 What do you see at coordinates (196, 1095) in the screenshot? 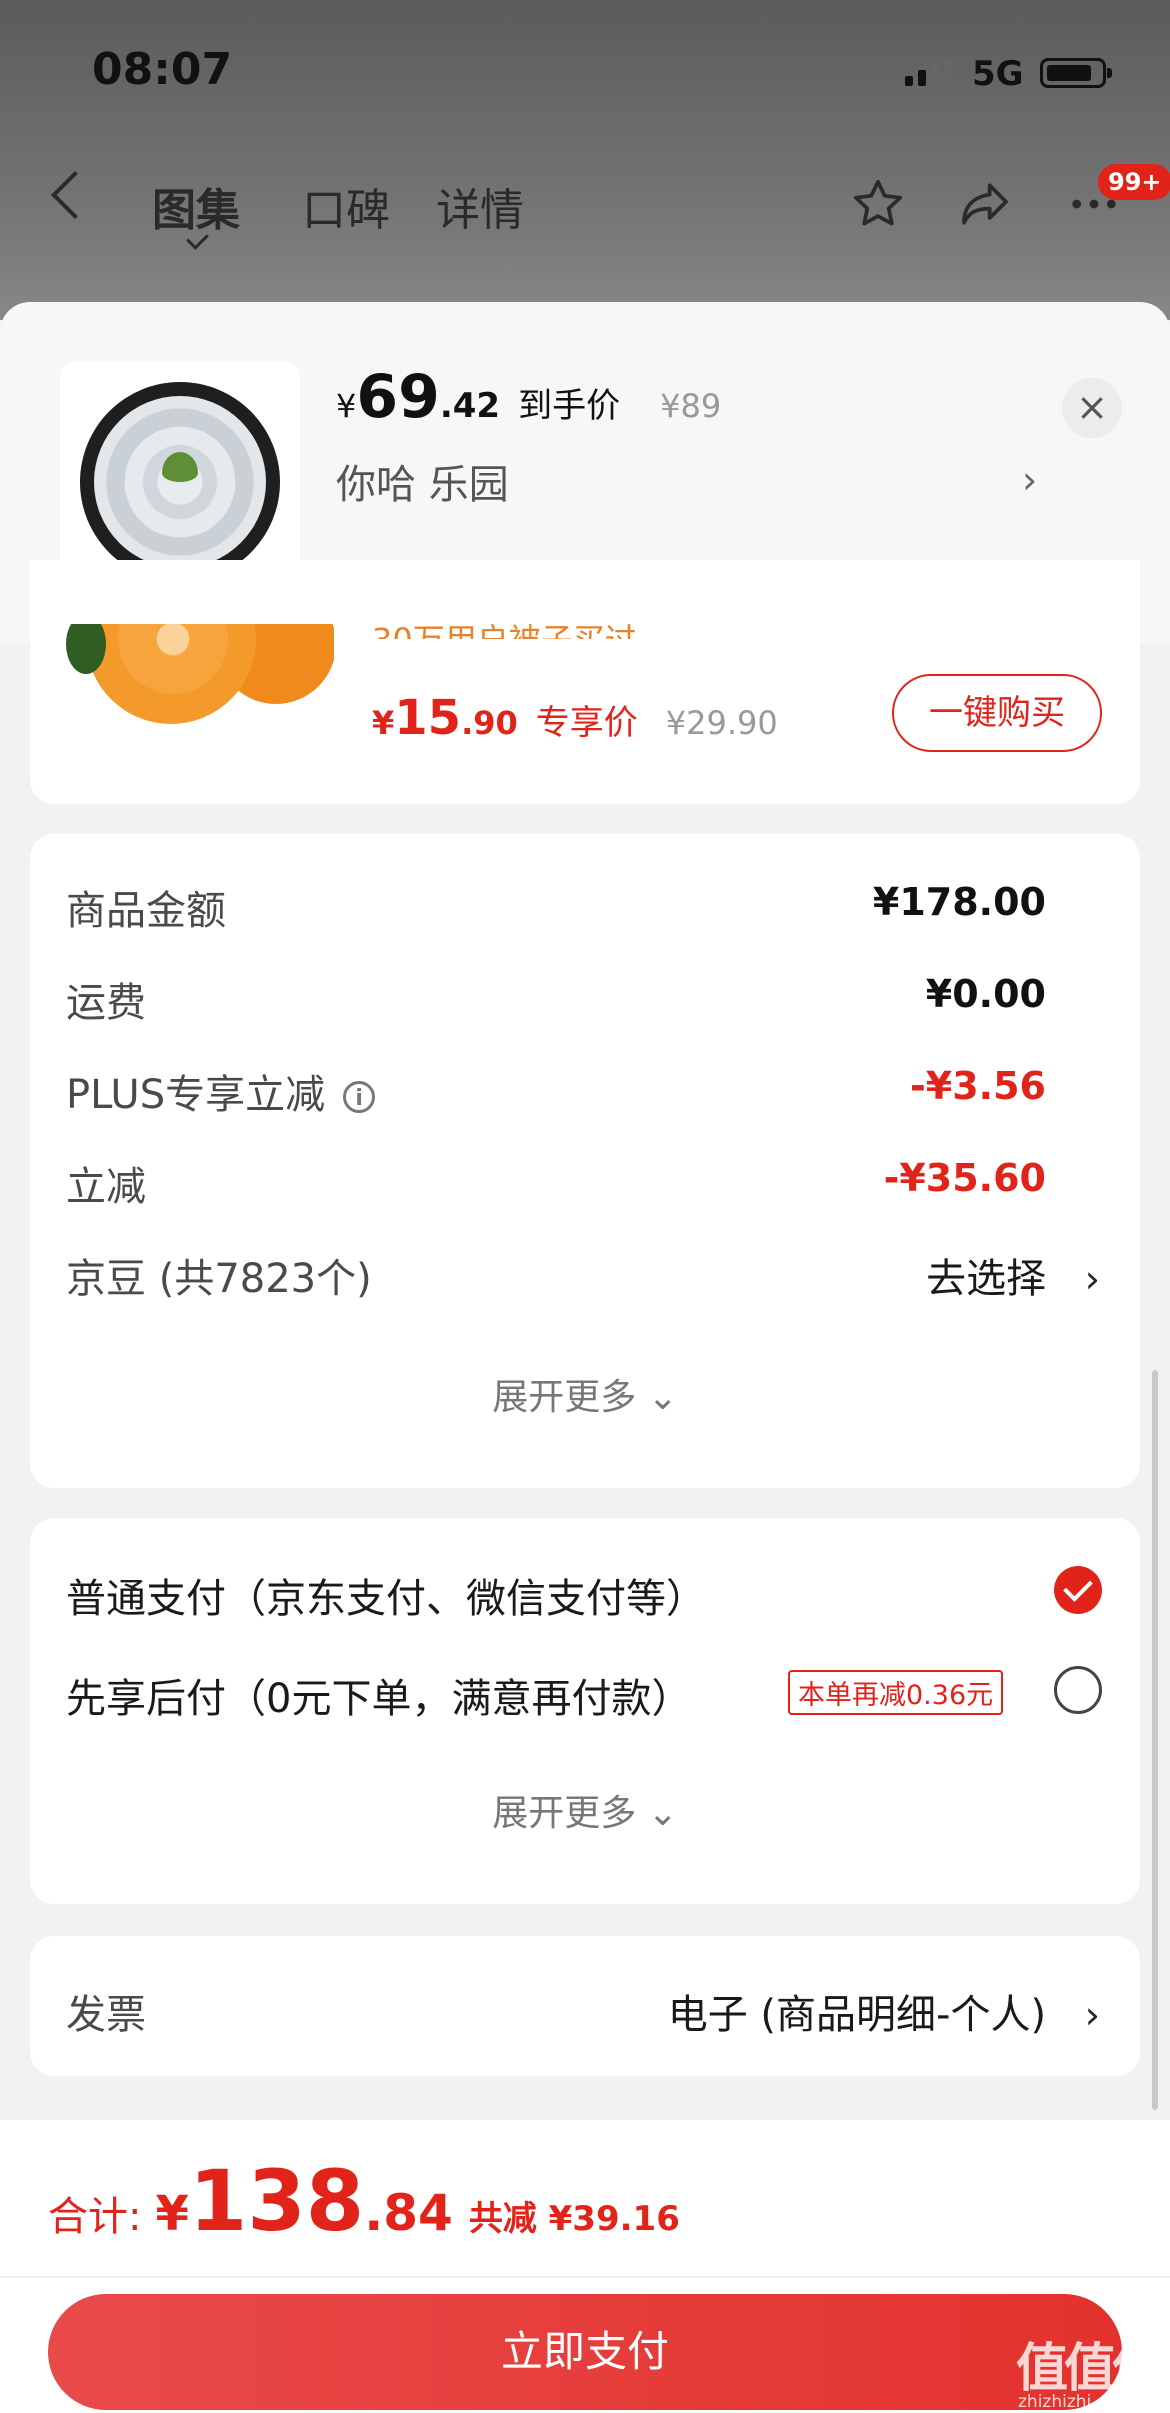
I see `plus-discount-label: PLUS专享立减` at bounding box center [196, 1095].